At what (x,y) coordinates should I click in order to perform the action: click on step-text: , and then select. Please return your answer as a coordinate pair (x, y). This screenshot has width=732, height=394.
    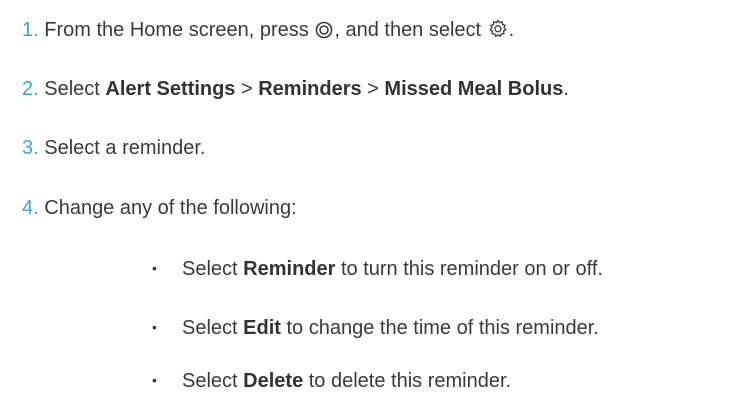
    Looking at the image, I should click on (410, 30).